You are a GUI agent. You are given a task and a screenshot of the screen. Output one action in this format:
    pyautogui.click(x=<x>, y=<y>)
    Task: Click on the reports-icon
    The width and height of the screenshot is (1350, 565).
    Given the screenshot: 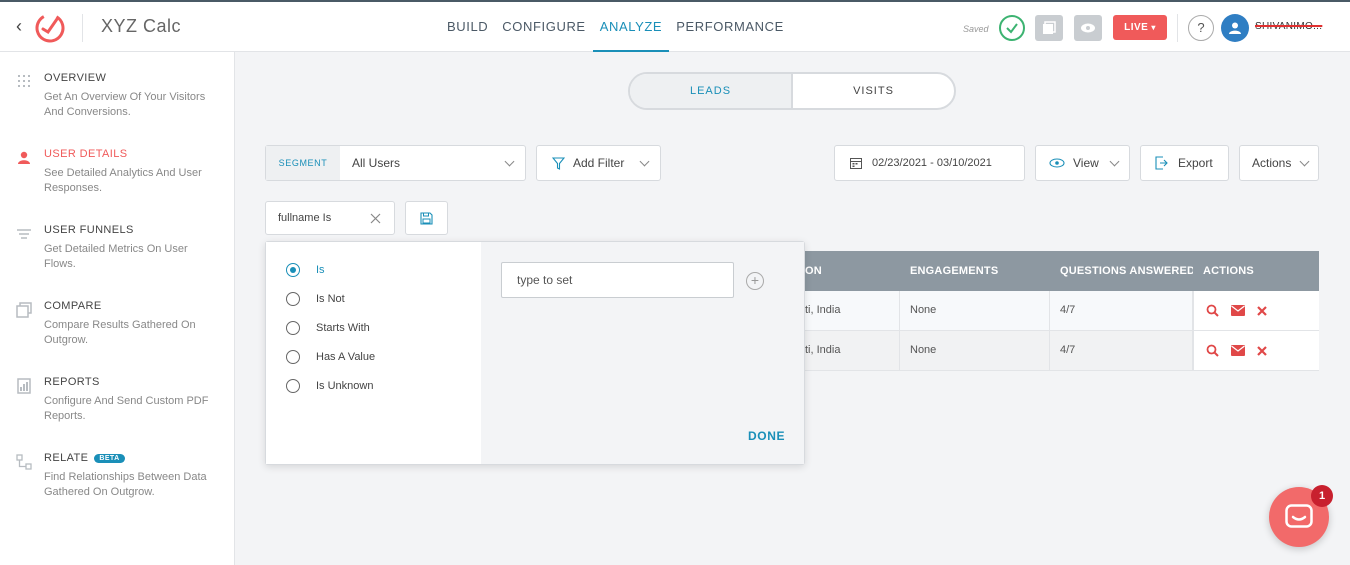 What is the action you would take?
    pyautogui.click(x=24, y=386)
    